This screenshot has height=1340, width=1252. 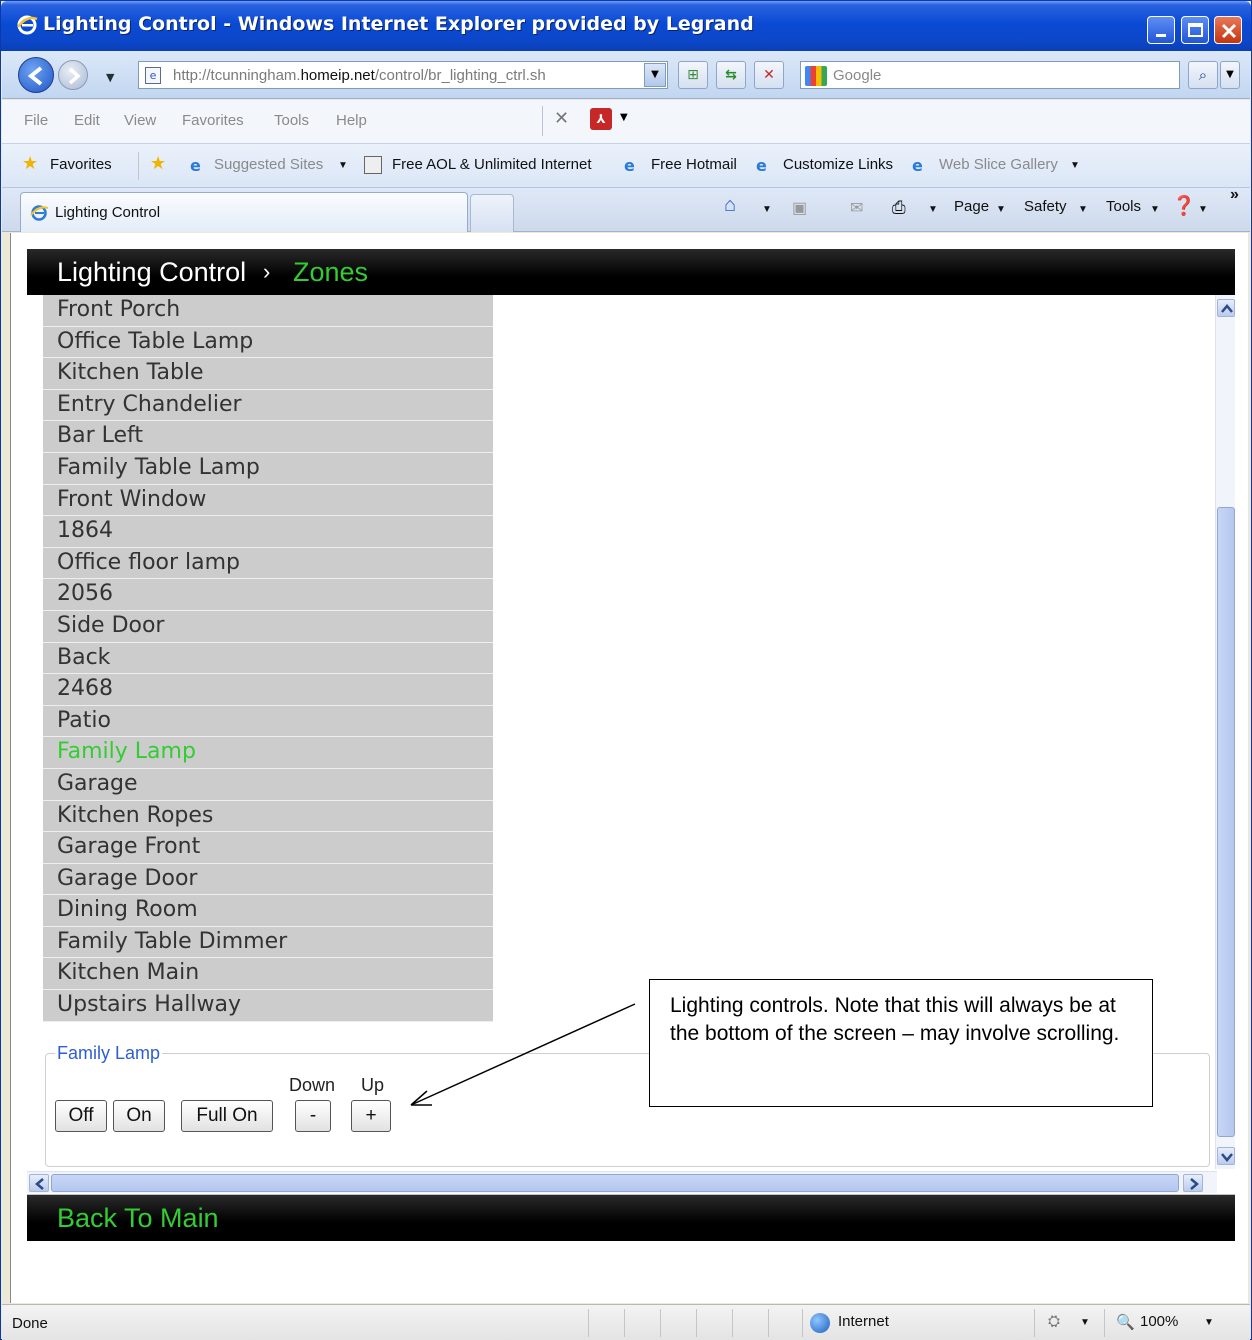 I want to click on protected-mode-icon: ⛭, so click(x=1054, y=1321).